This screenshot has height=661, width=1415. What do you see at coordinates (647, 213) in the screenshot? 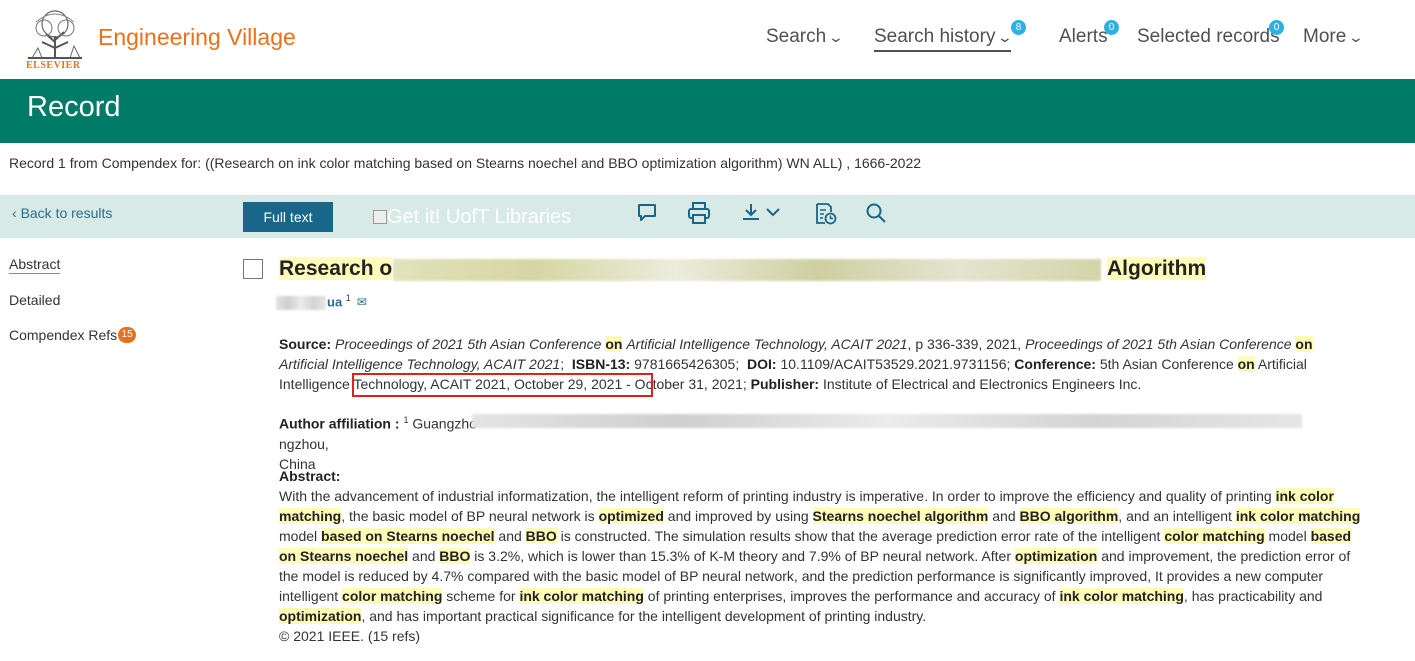
I see `comment-icon` at bounding box center [647, 213].